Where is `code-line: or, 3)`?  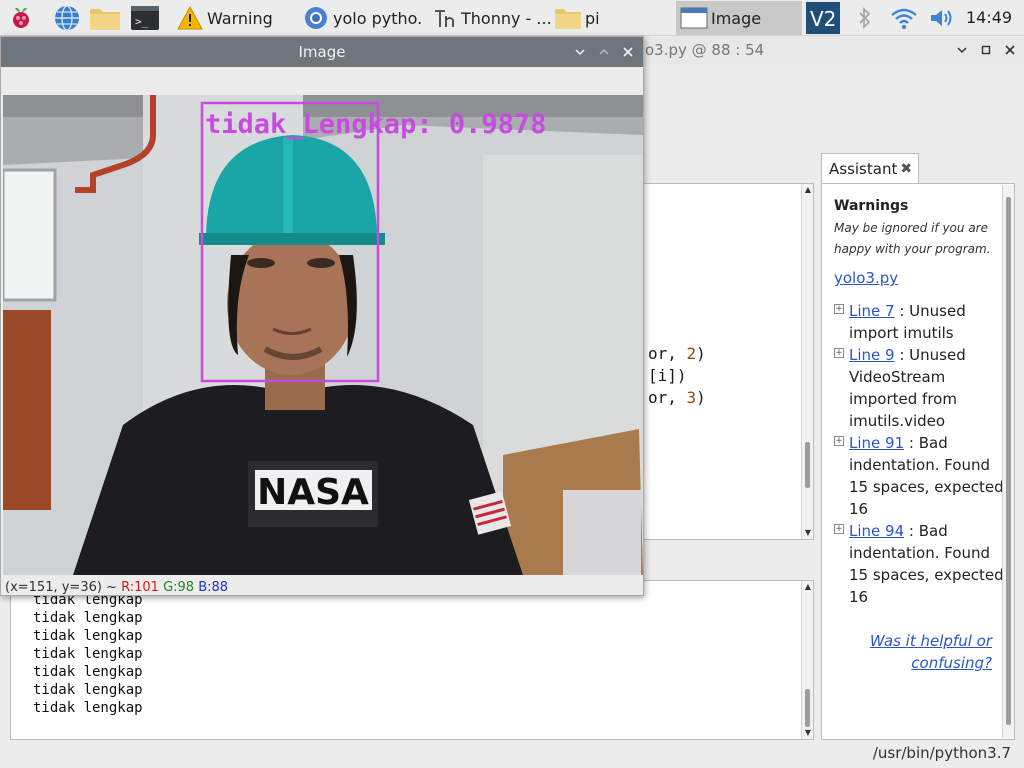 code-line: or, 3) is located at coordinates (677, 397).